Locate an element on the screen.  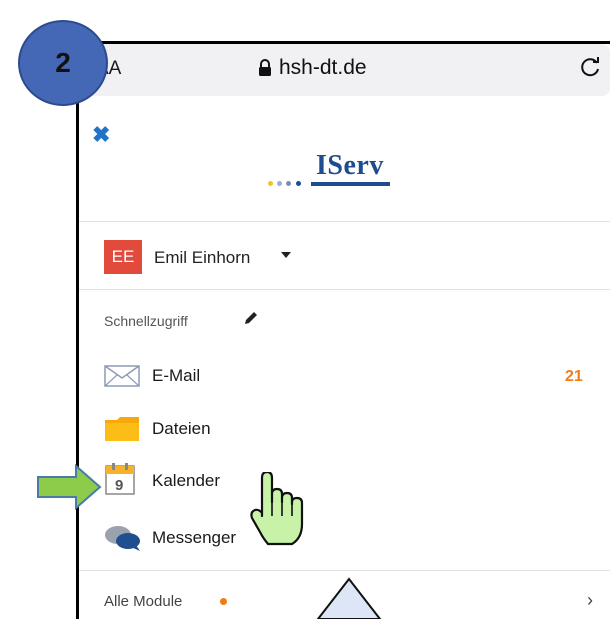
quick-access-label: Schnellzugriff is located at coordinates (146, 321).